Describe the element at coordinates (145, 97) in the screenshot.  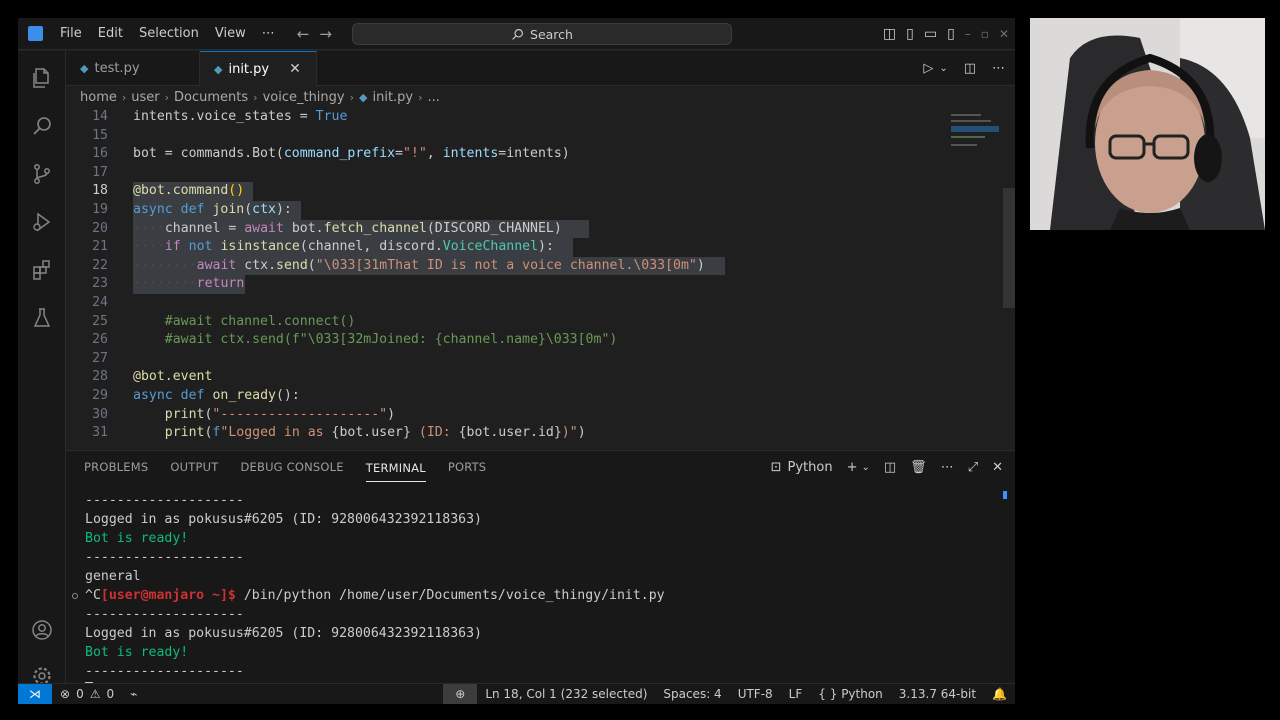
I see `breadcrumb-user: user` at that location.